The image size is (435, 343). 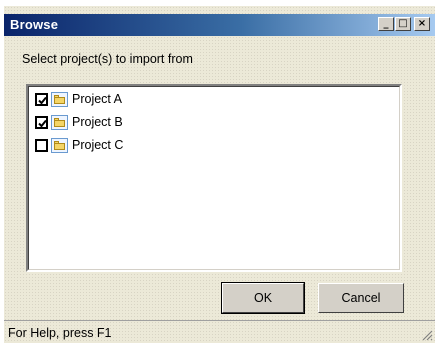 What do you see at coordinates (219, 331) in the screenshot?
I see `status-bar: For Help, press F1` at bounding box center [219, 331].